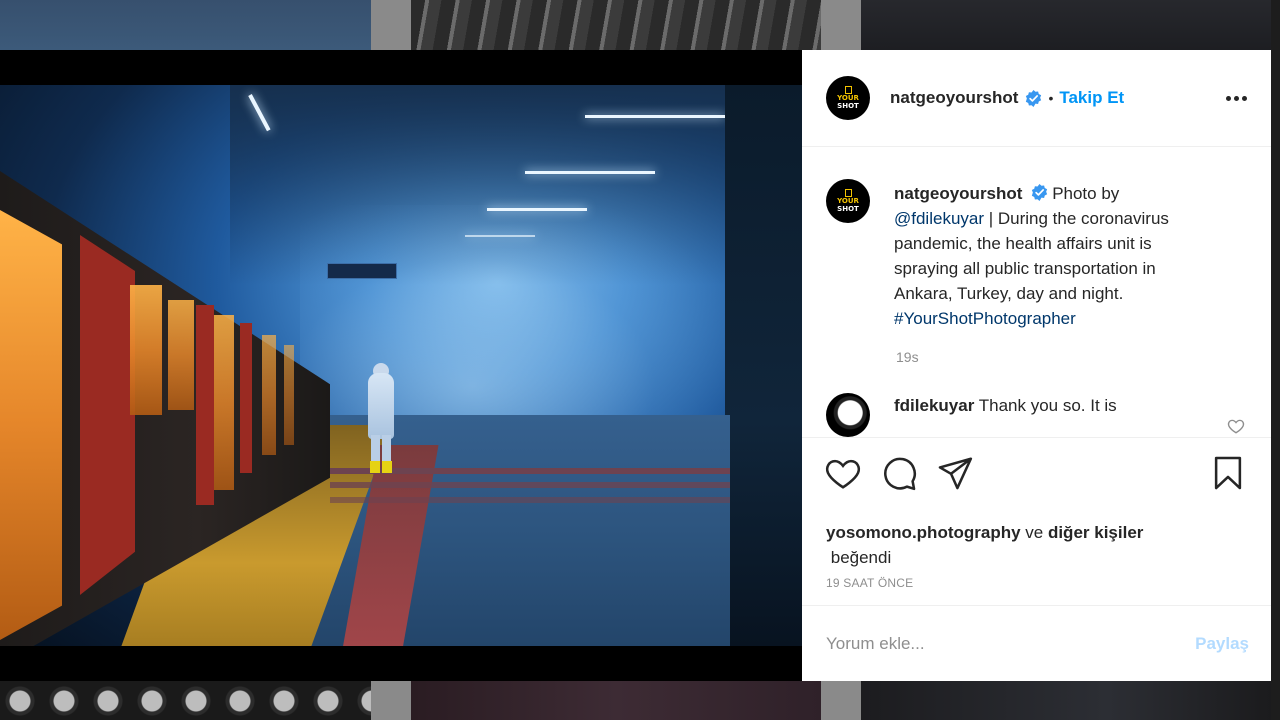 The image size is (1280, 720). What do you see at coordinates (954, 98) in the screenshot?
I see `author-username: natgeoyourshot` at bounding box center [954, 98].